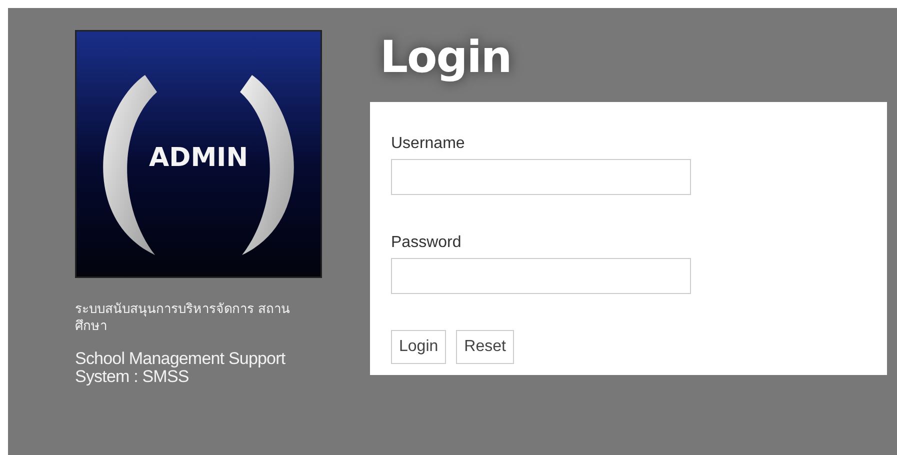  I want to click on logo-text: ADMIN, so click(198, 158).